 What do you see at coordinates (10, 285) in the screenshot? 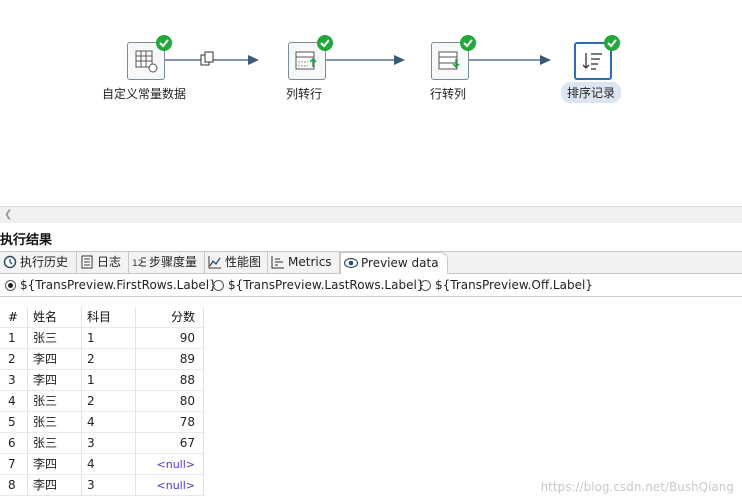
I see `radio-selected-icon` at bounding box center [10, 285].